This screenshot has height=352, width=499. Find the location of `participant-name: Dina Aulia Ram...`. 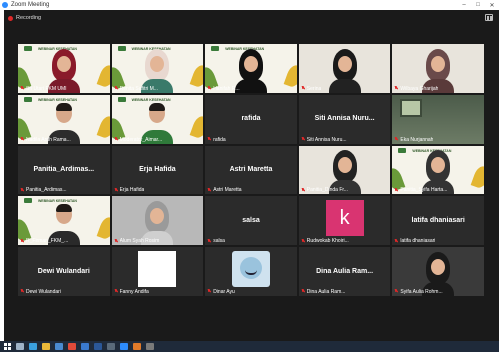

participant-name: Dina Aulia Ram... is located at coordinates (326, 291).